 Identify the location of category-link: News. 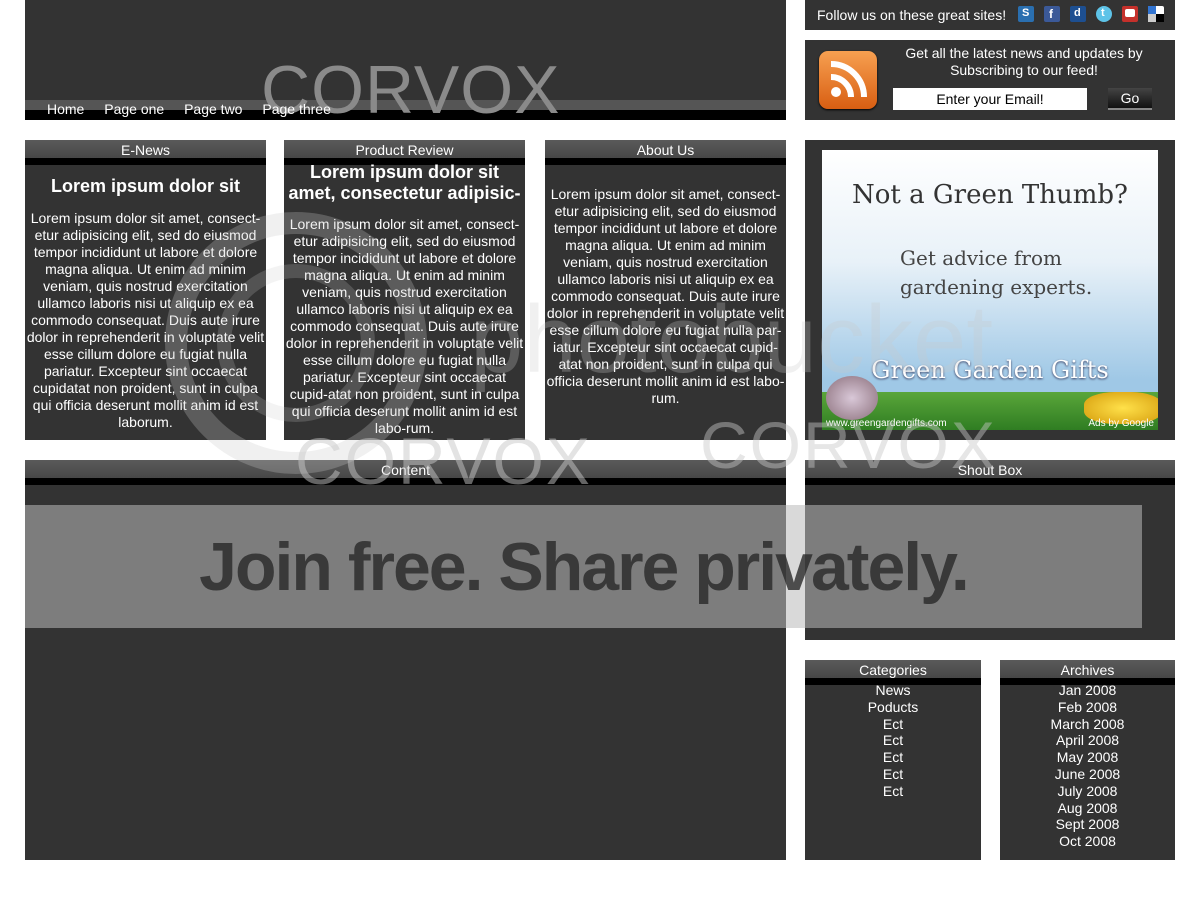
(893, 690).